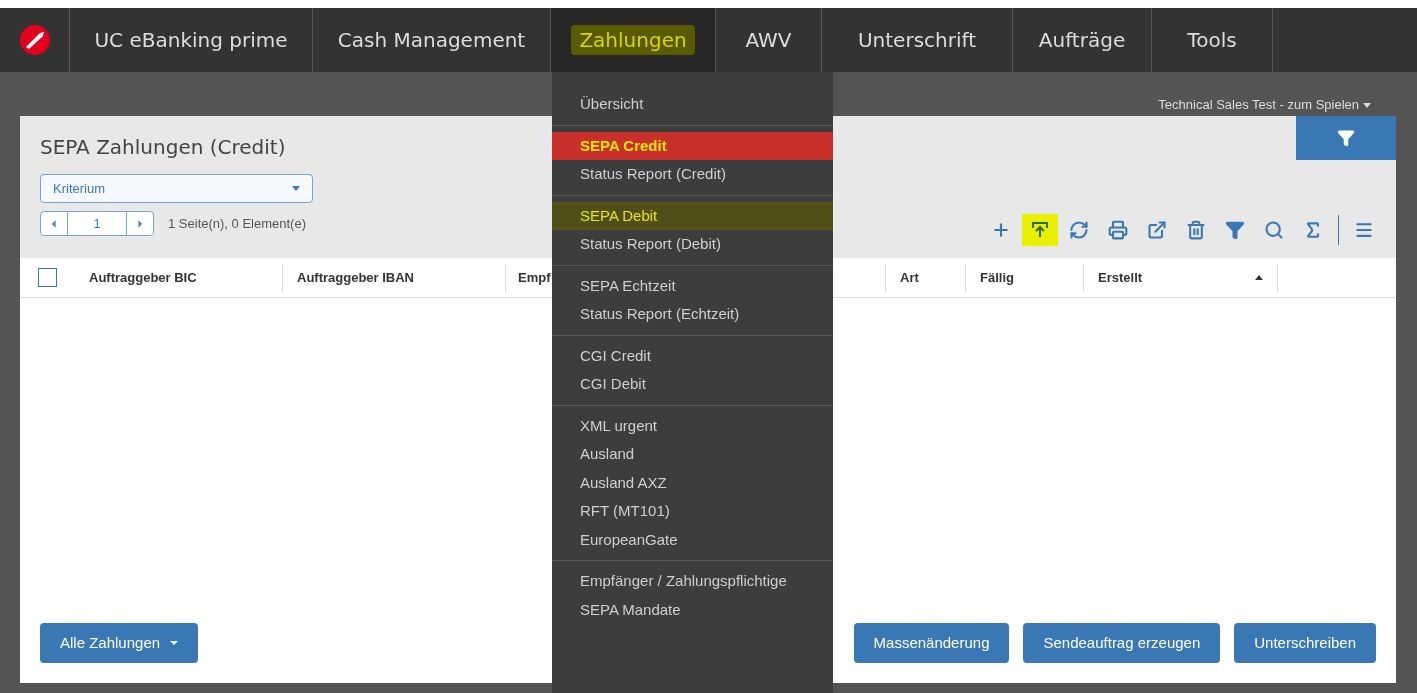 Image resolution: width=1417 pixels, height=693 pixels. I want to click on menu-item: Status Report (Credit), so click(692, 174).